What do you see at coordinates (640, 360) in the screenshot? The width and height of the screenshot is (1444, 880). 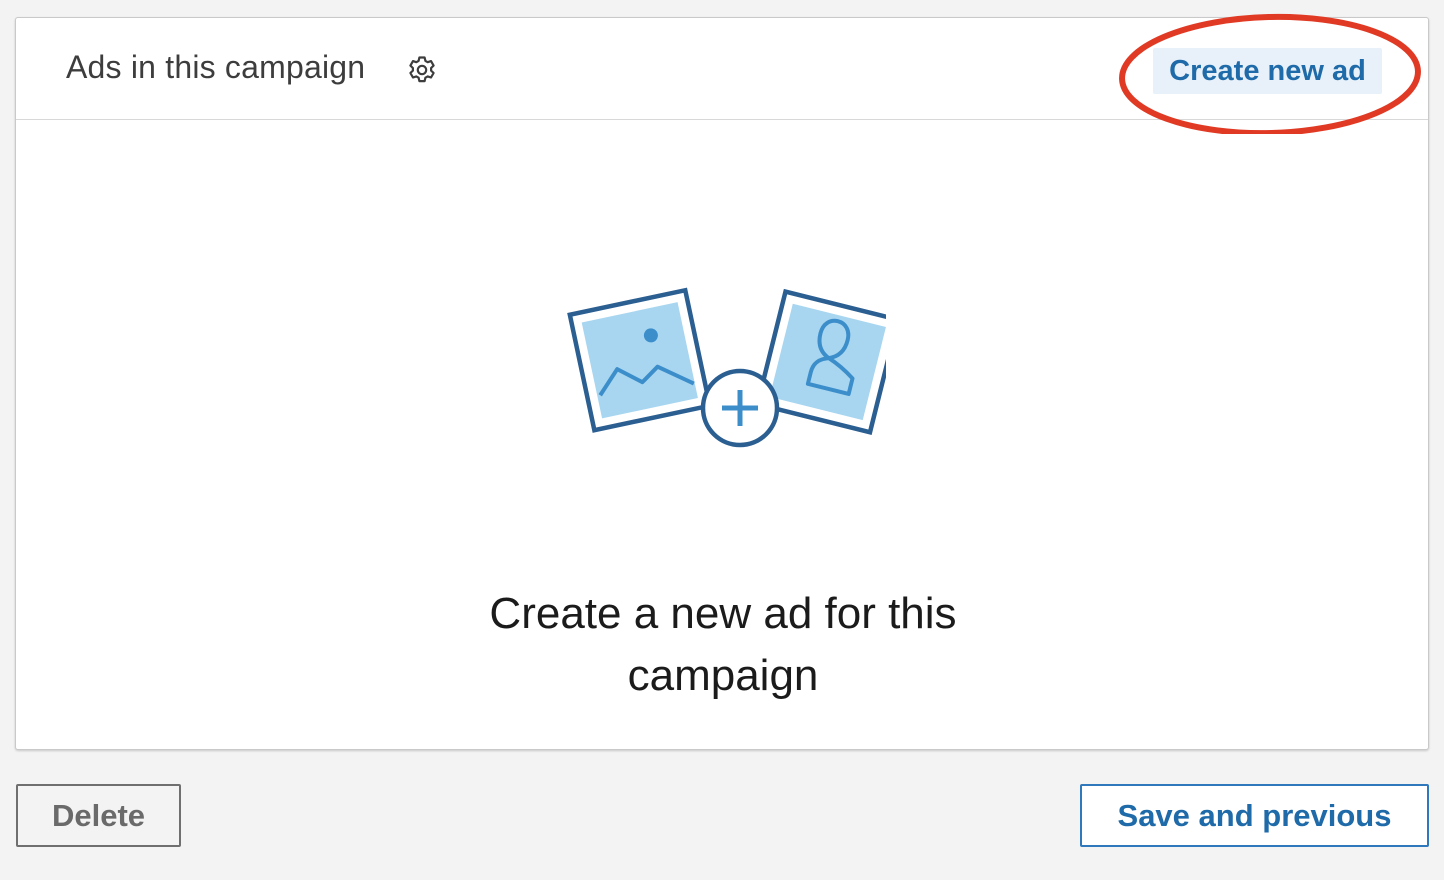 I see `landscape-photo-icon` at bounding box center [640, 360].